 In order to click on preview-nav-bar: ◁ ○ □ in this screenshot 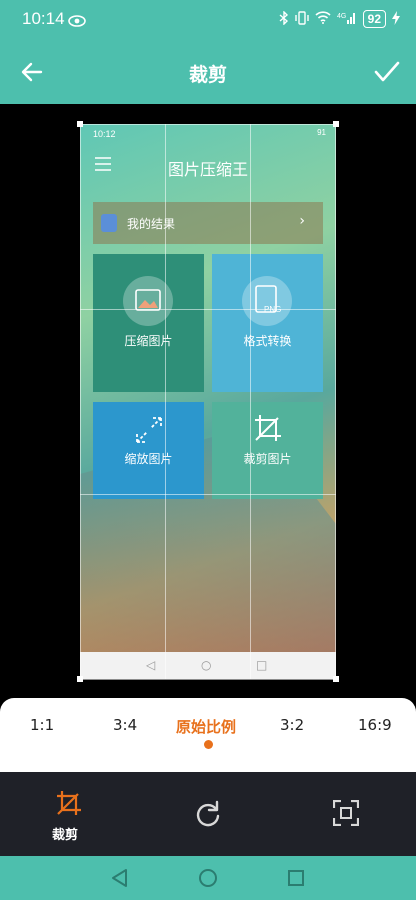, I will do `click(208, 665)`.